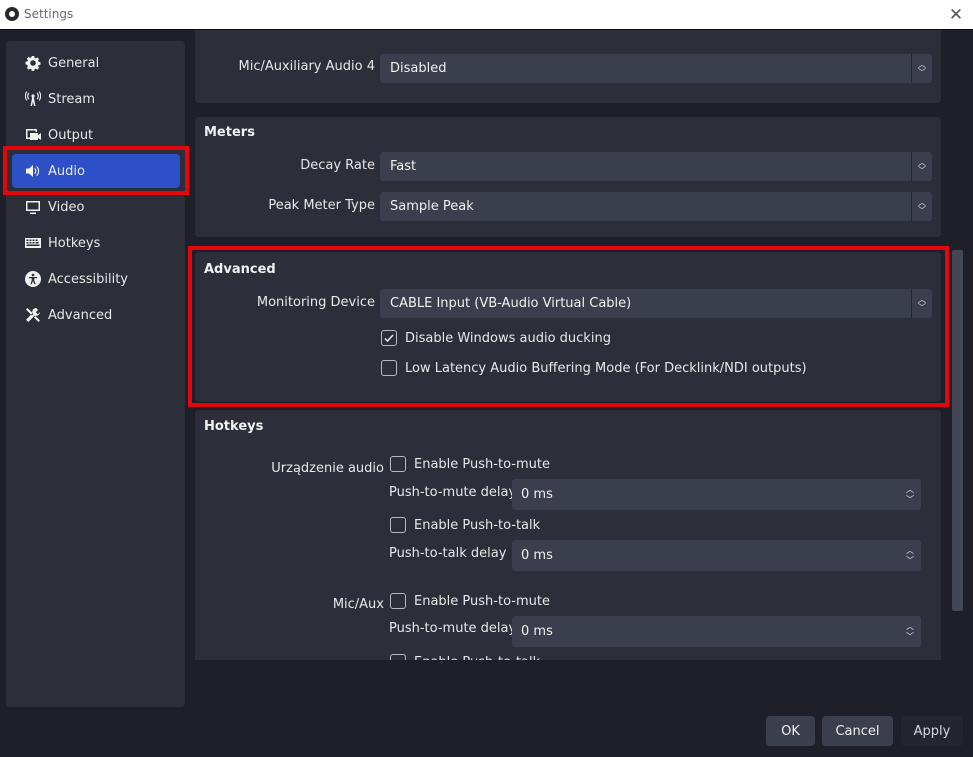 This screenshot has height=757, width=973. Describe the element at coordinates (229, 132) in the screenshot. I see `meters-title: Meters` at that location.